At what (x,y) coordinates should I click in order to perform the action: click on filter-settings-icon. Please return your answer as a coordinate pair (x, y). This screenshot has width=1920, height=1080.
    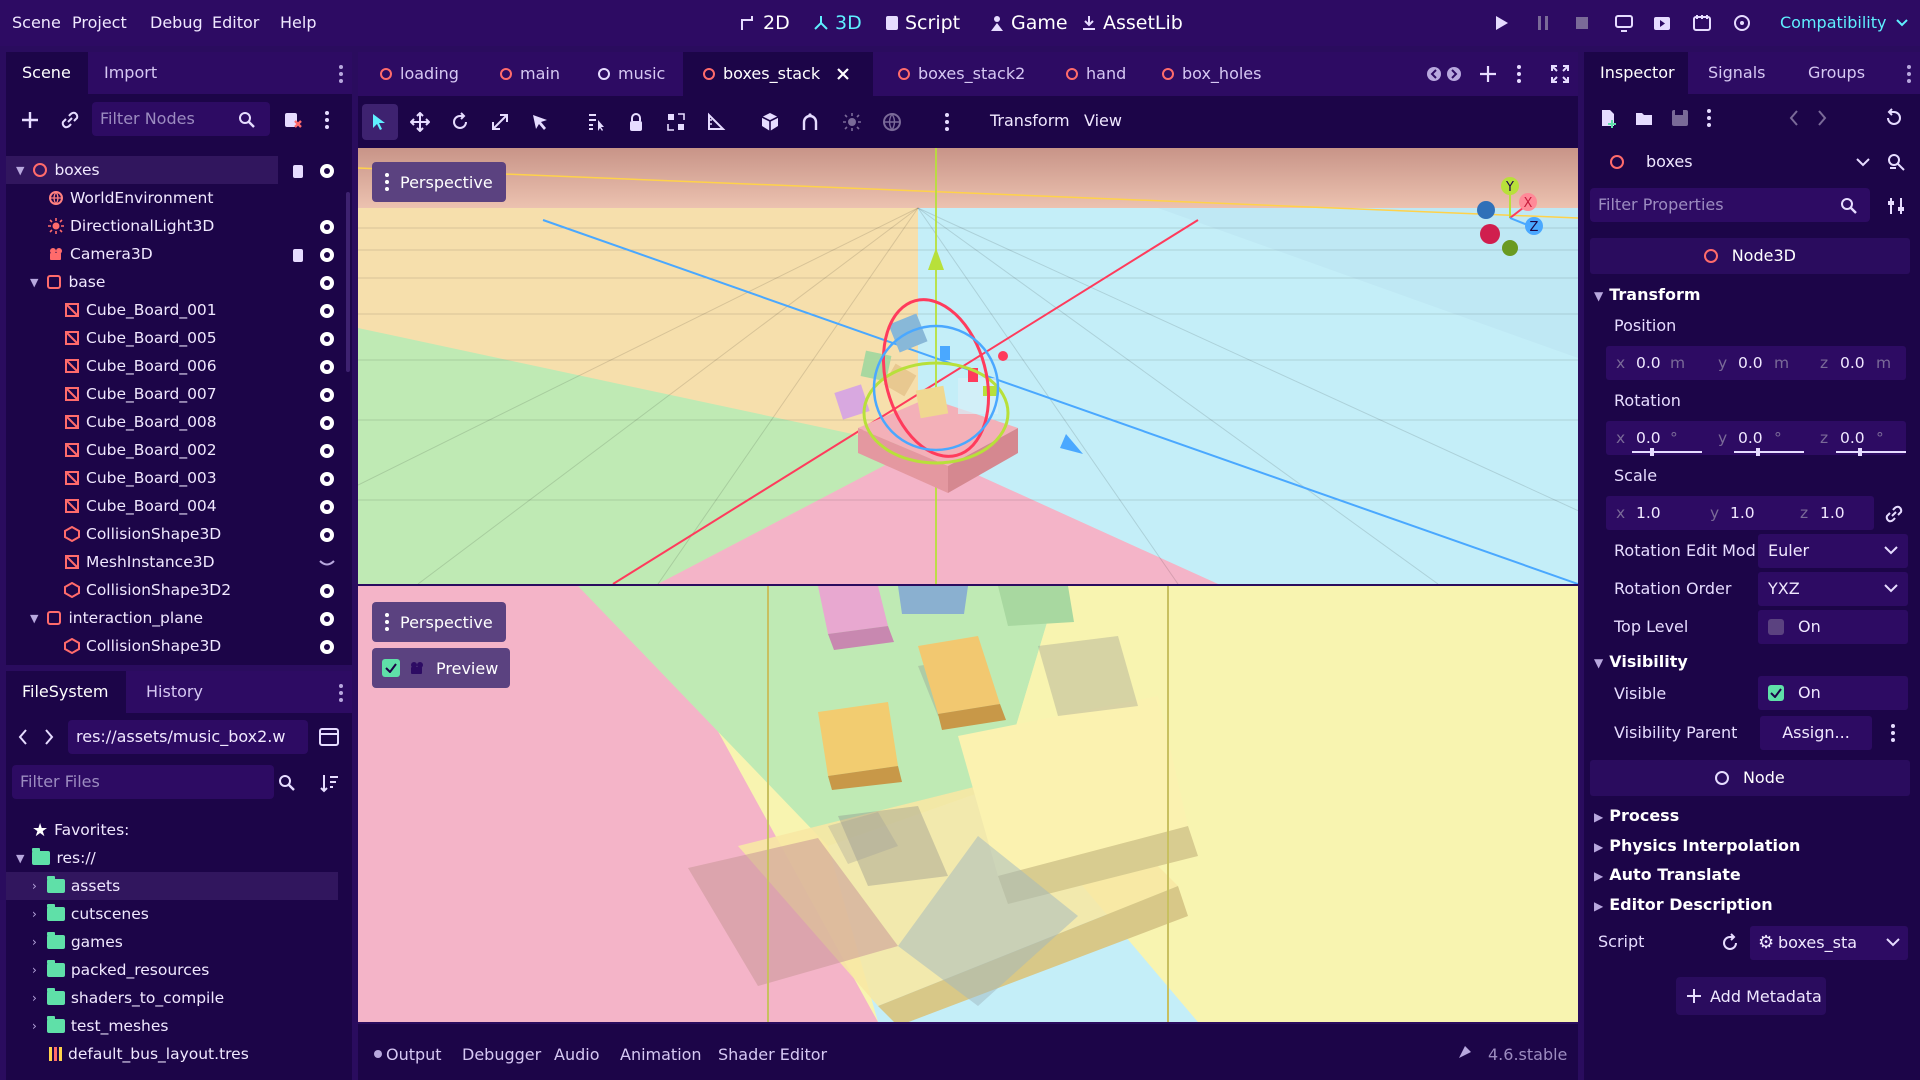
    Looking at the image, I should click on (1896, 206).